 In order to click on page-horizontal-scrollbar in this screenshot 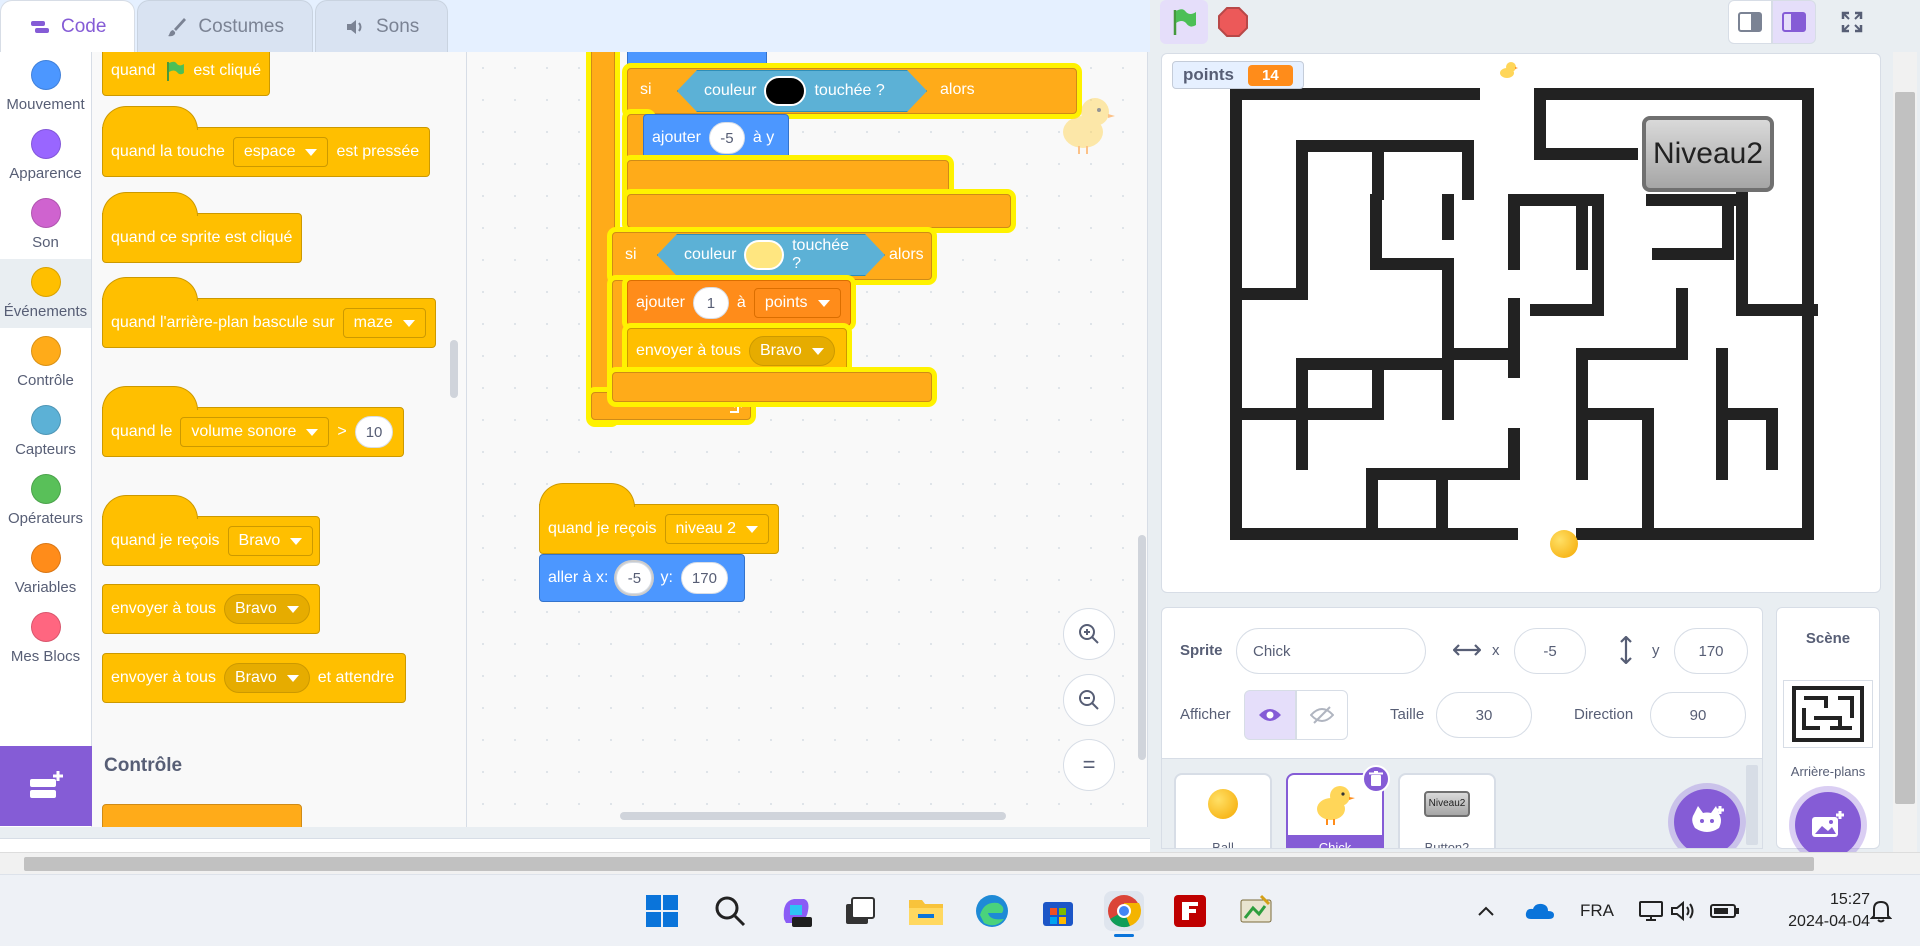, I will do `click(960, 863)`.